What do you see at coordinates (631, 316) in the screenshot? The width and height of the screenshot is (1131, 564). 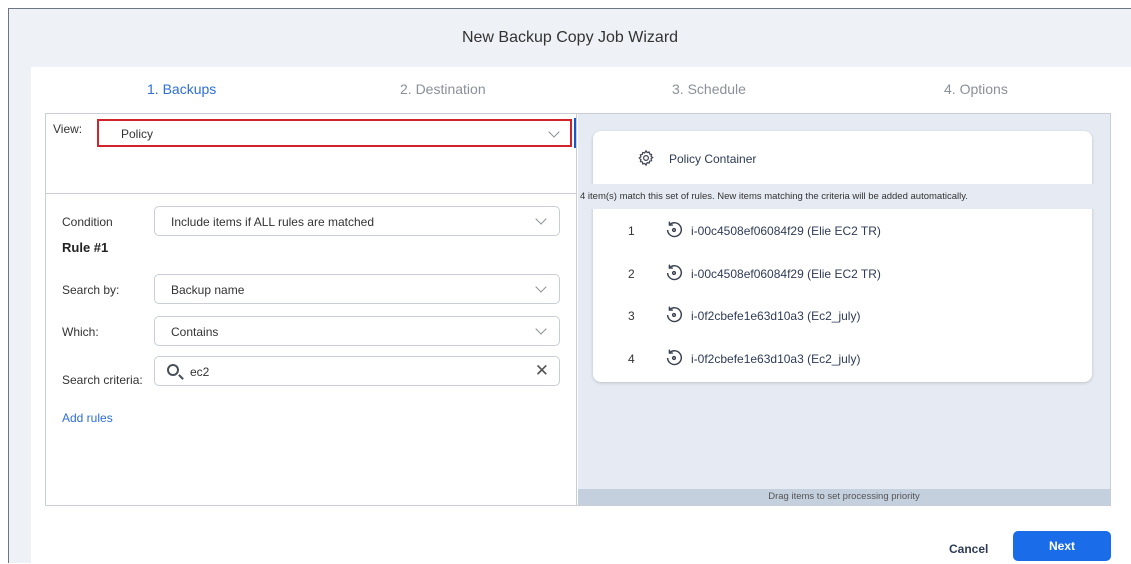 I see `item-number: 3` at bounding box center [631, 316].